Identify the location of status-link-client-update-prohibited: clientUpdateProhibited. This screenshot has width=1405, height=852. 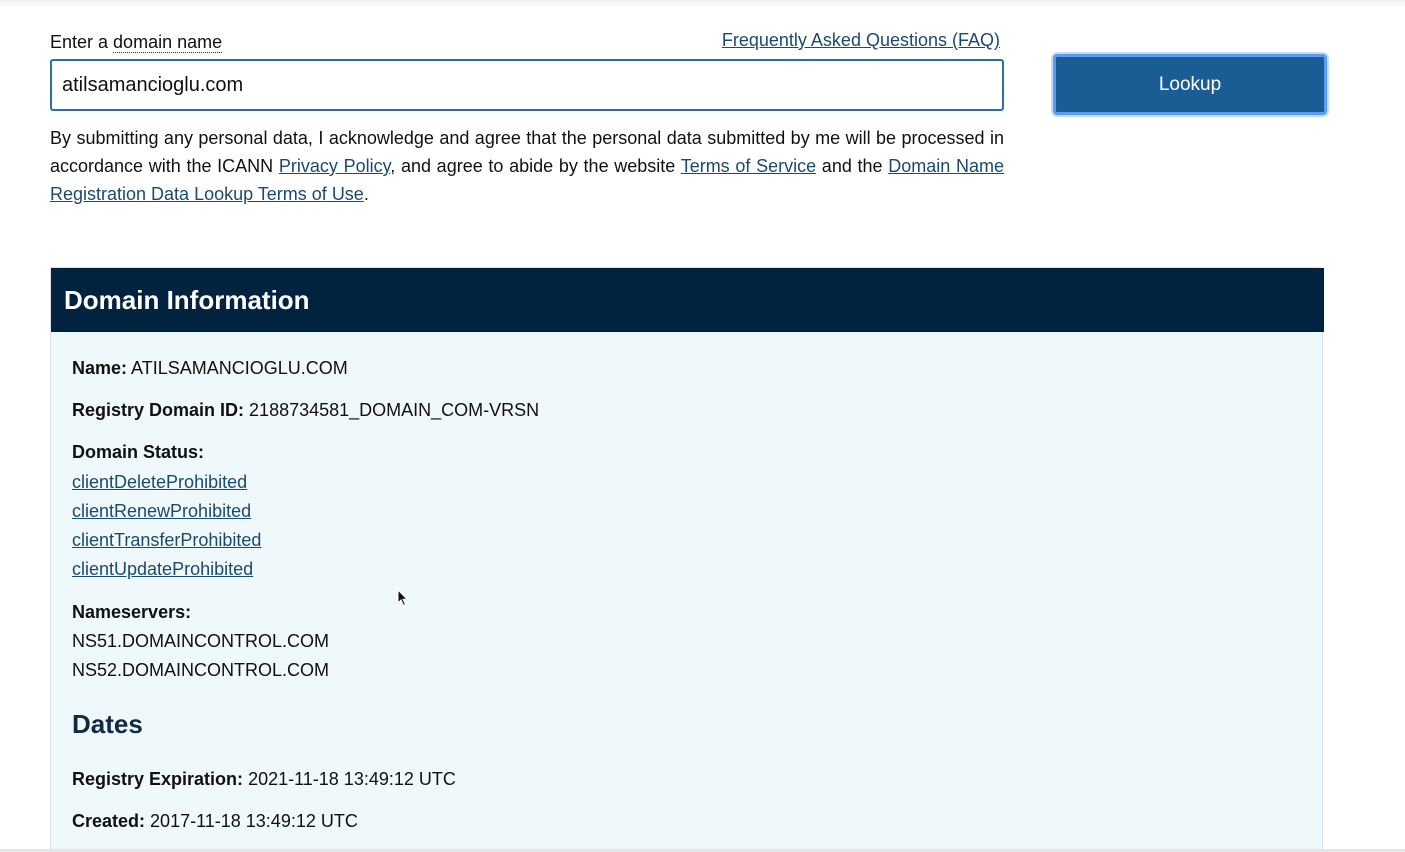
(162, 569).